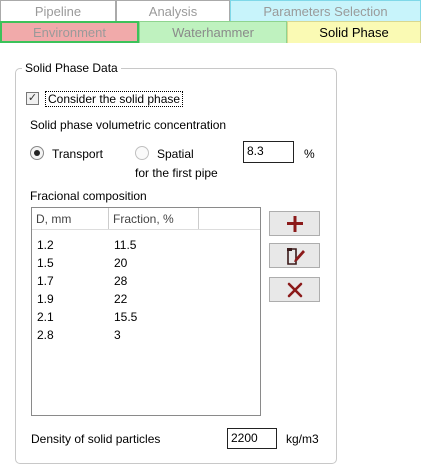 This screenshot has width=421, height=472. What do you see at coordinates (146, 281) in the screenshot?
I see `list-row: 1.7 28` at bounding box center [146, 281].